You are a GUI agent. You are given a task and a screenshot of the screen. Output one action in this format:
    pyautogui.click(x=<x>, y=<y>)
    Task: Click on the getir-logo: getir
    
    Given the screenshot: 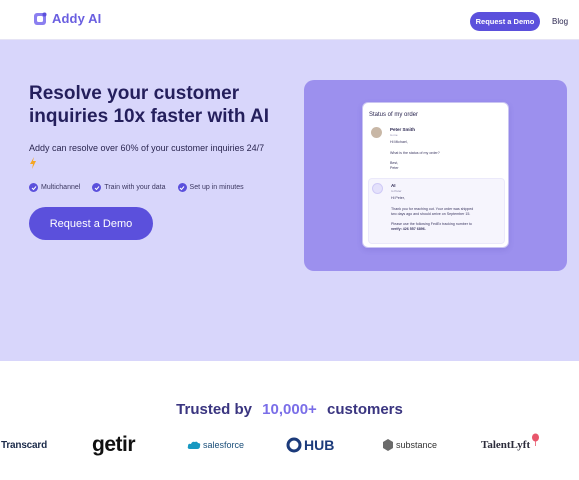 What is the action you would take?
    pyautogui.click(x=114, y=444)
    